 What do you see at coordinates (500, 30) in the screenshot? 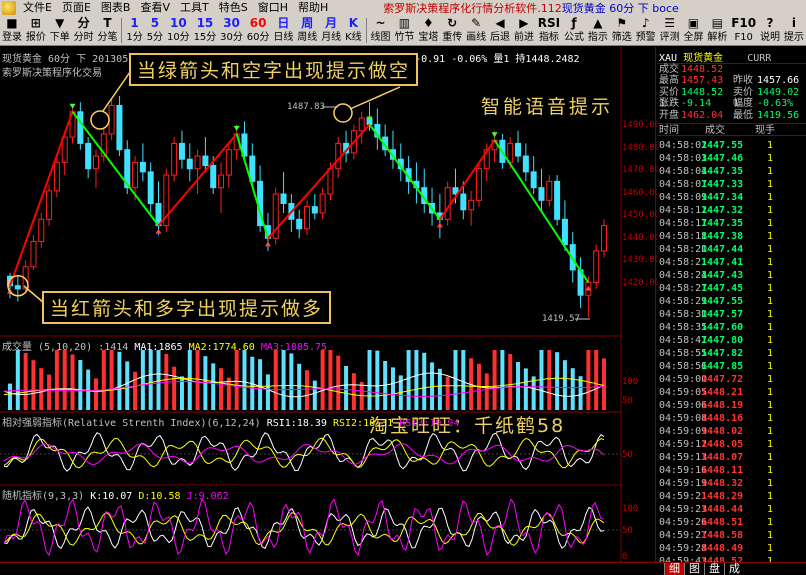
I see `tool-button: ◀ 后退` at bounding box center [500, 30].